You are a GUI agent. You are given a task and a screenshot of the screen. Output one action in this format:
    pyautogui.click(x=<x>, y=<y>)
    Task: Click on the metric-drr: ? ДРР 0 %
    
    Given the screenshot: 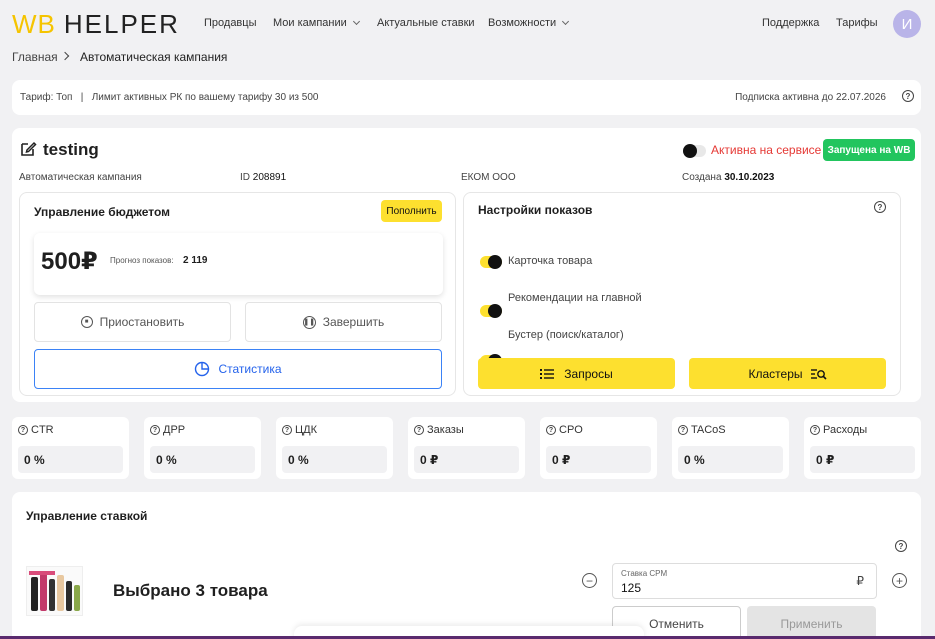 What is the action you would take?
    pyautogui.click(x=202, y=448)
    